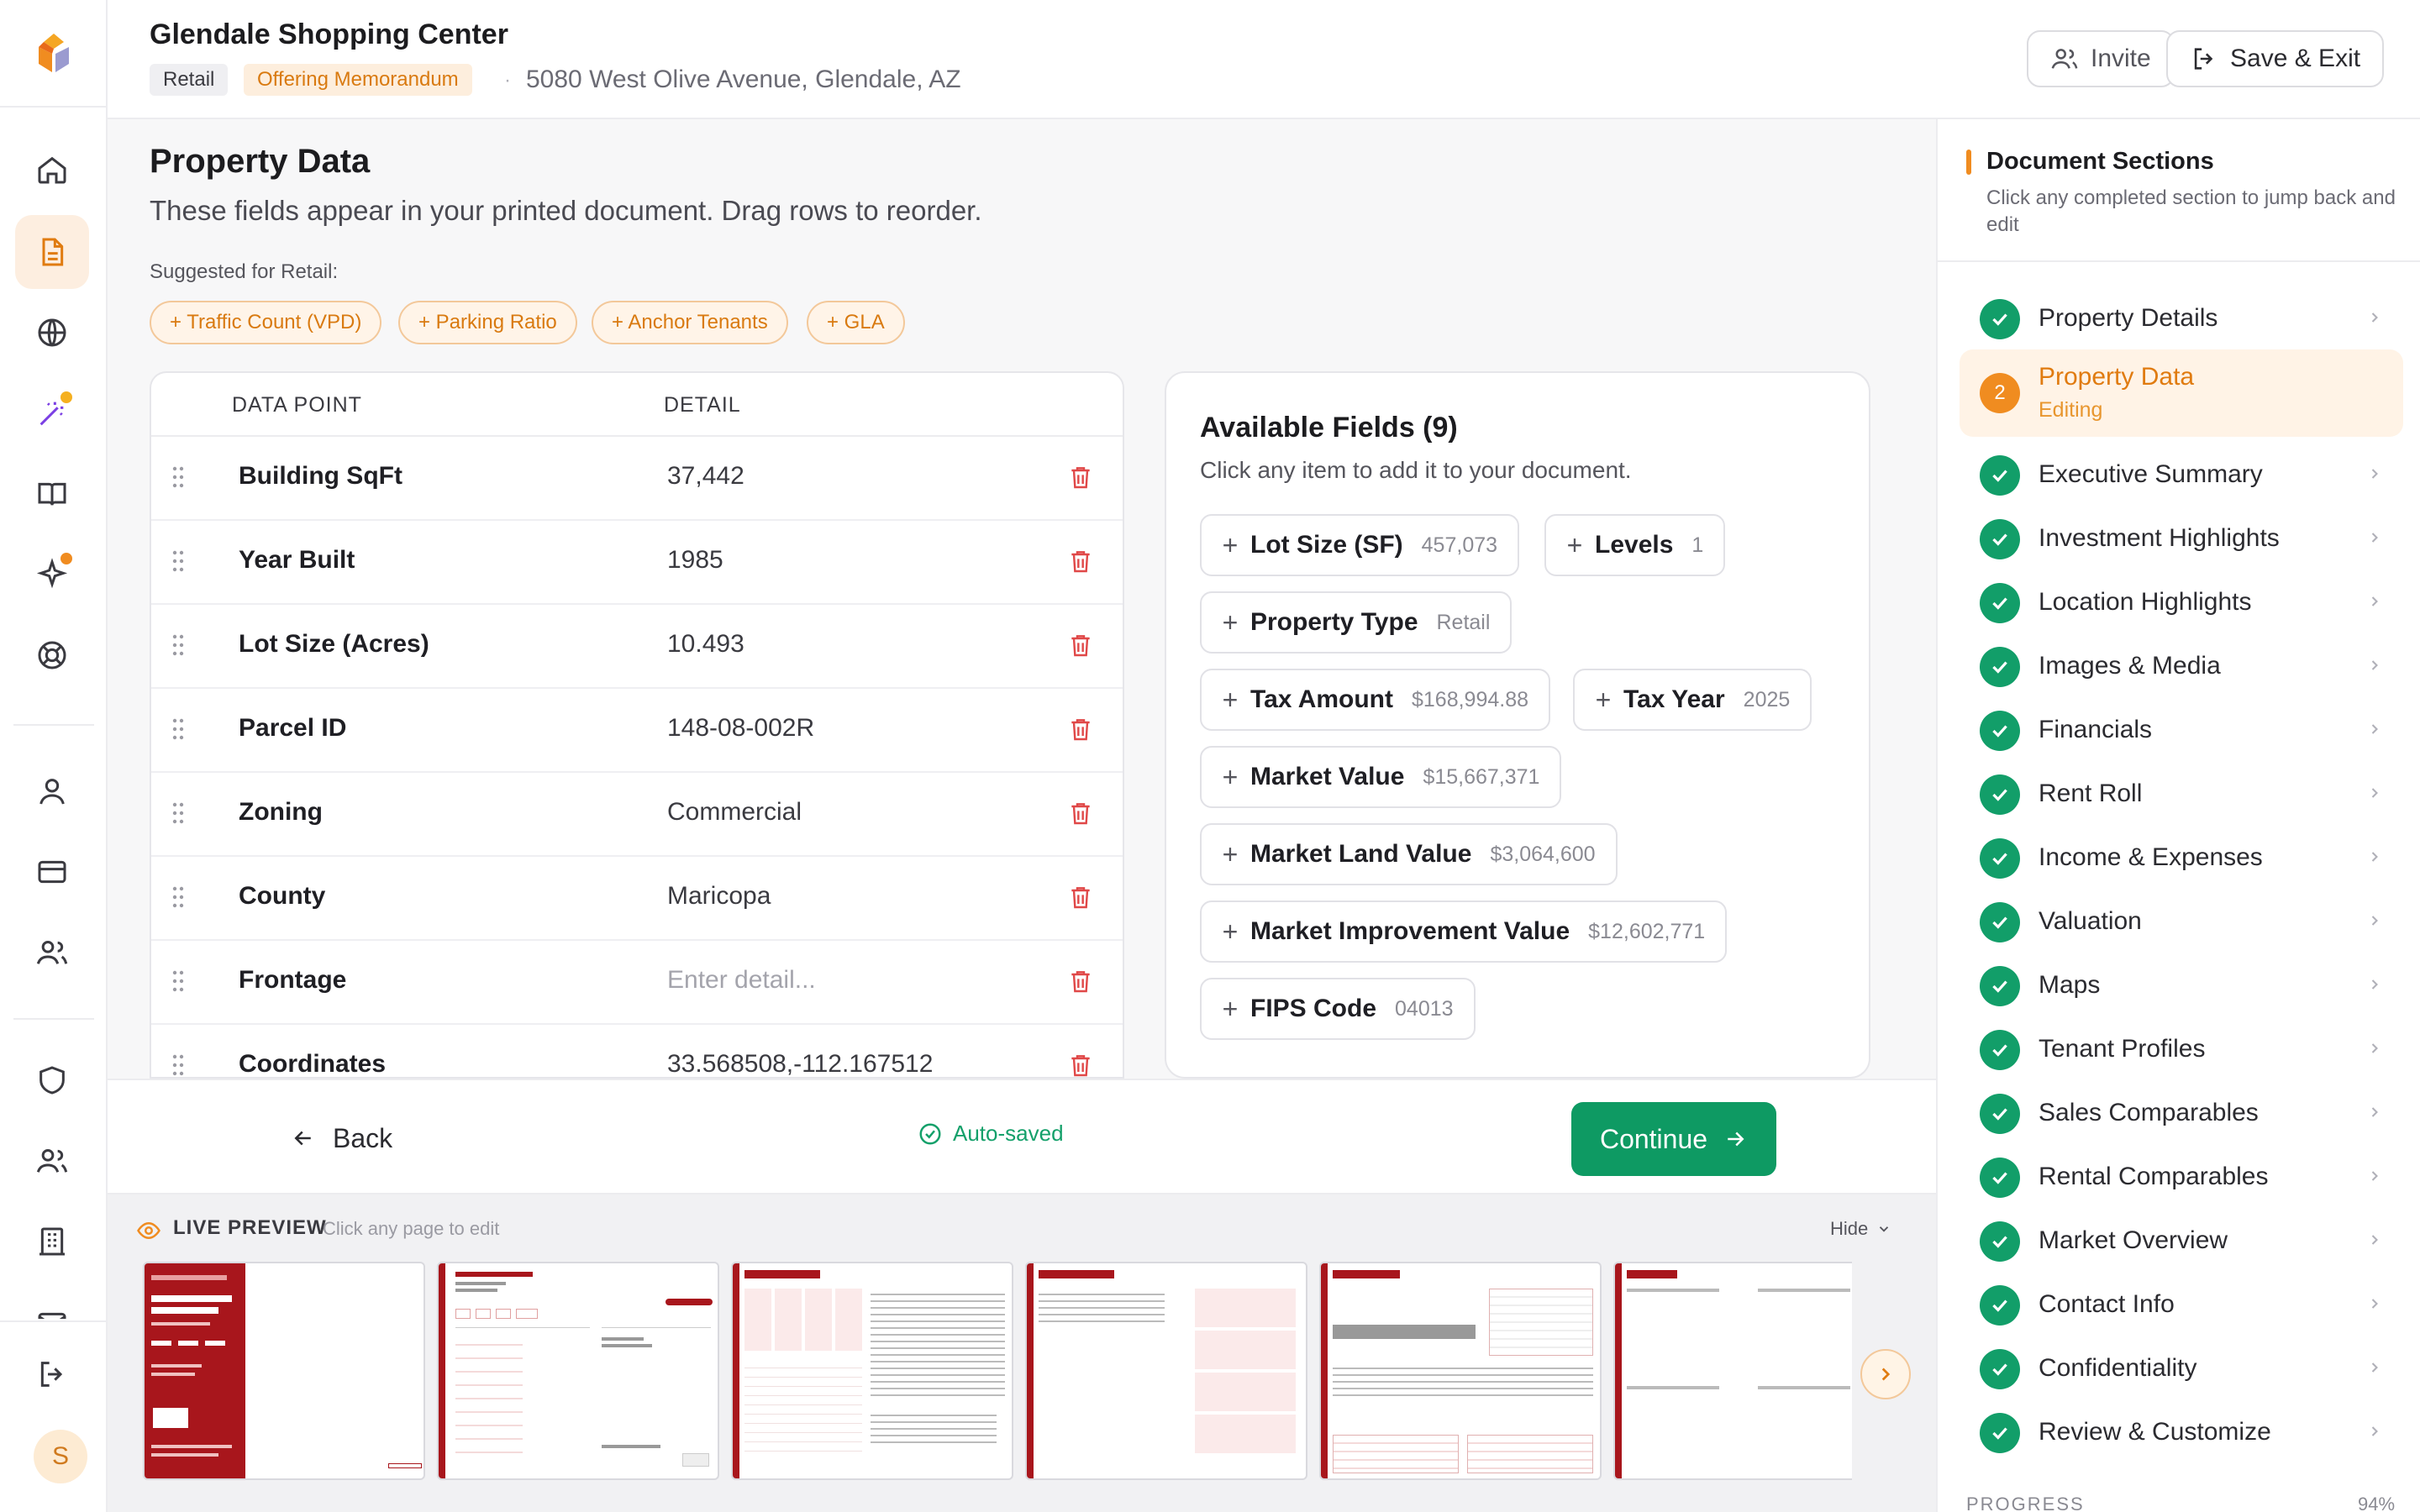 This screenshot has height=1512, width=2420. What do you see at coordinates (2181, 1432) in the screenshot?
I see `section-step-review-customize: Review & Customize` at bounding box center [2181, 1432].